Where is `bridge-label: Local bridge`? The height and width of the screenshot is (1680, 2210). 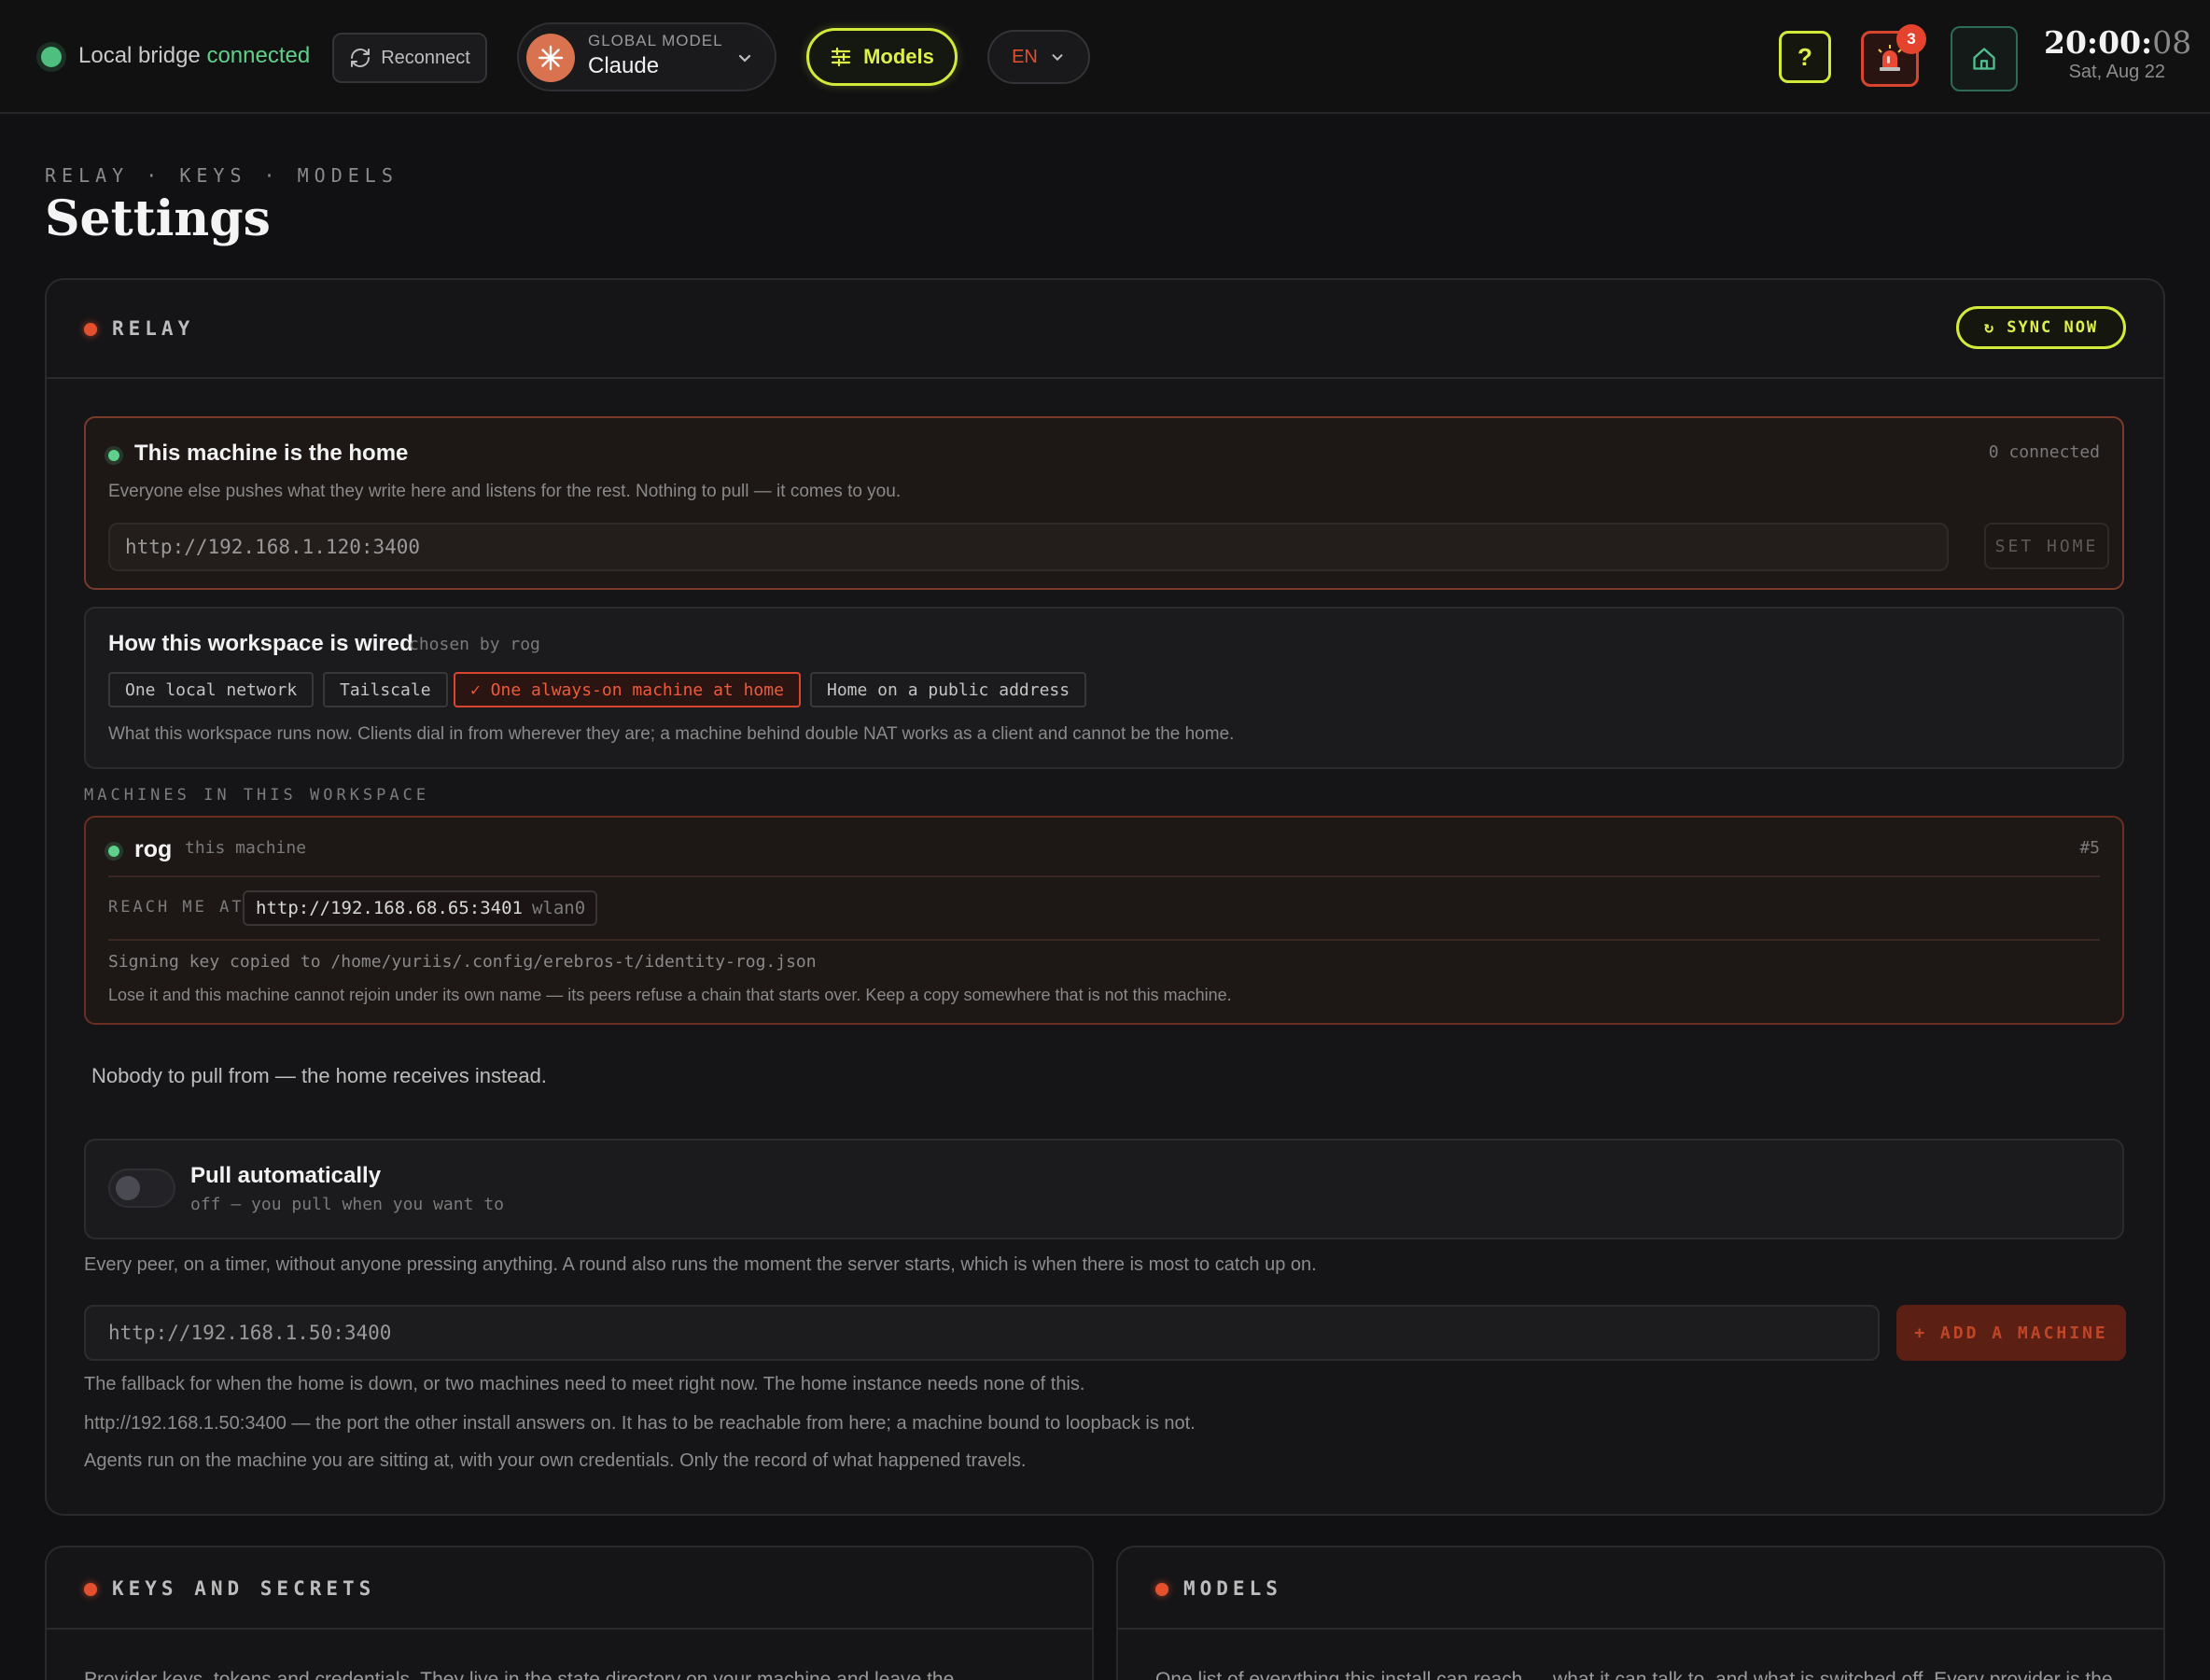 bridge-label: Local bridge is located at coordinates (139, 55).